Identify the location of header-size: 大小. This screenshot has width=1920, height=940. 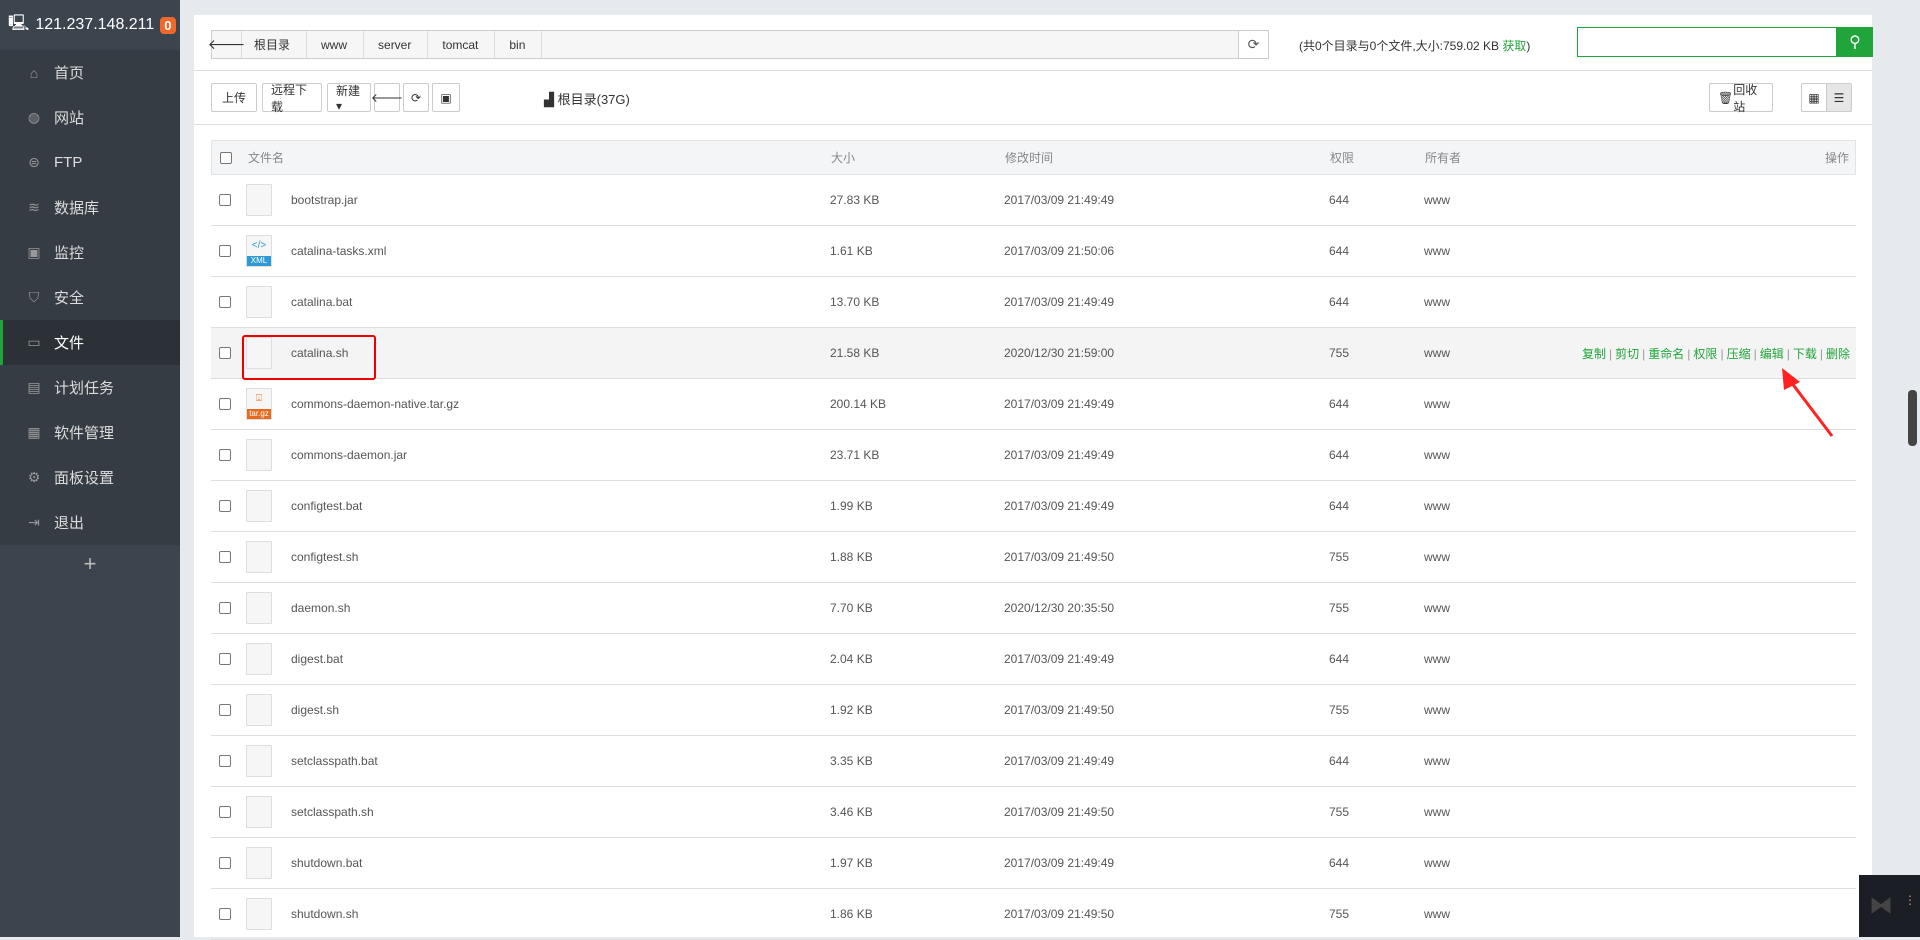
(843, 157).